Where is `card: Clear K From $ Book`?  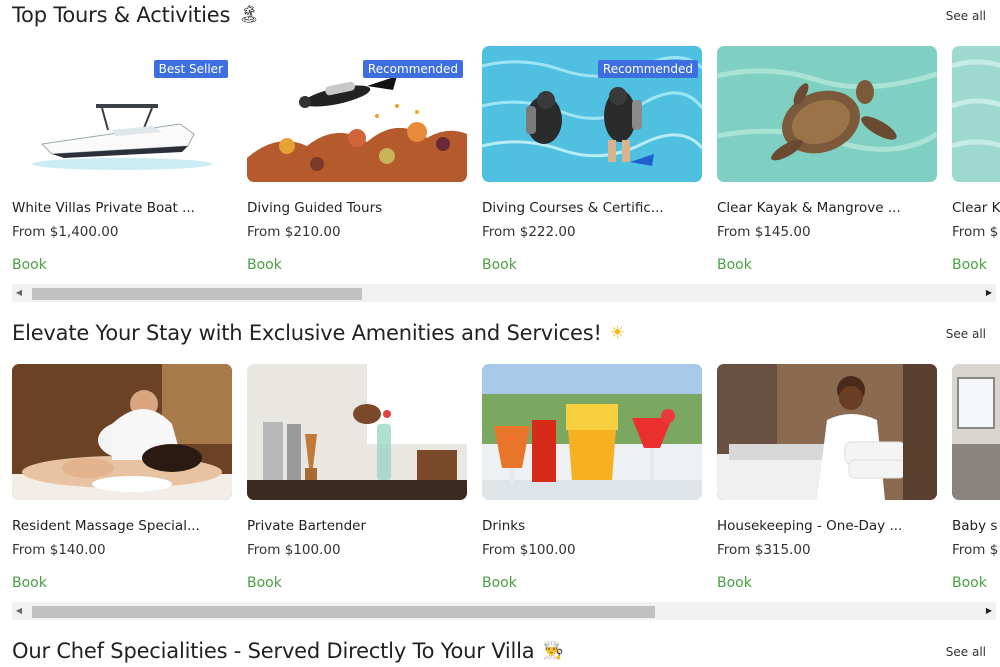
card: Clear K From $ Book is located at coordinates (976, 159).